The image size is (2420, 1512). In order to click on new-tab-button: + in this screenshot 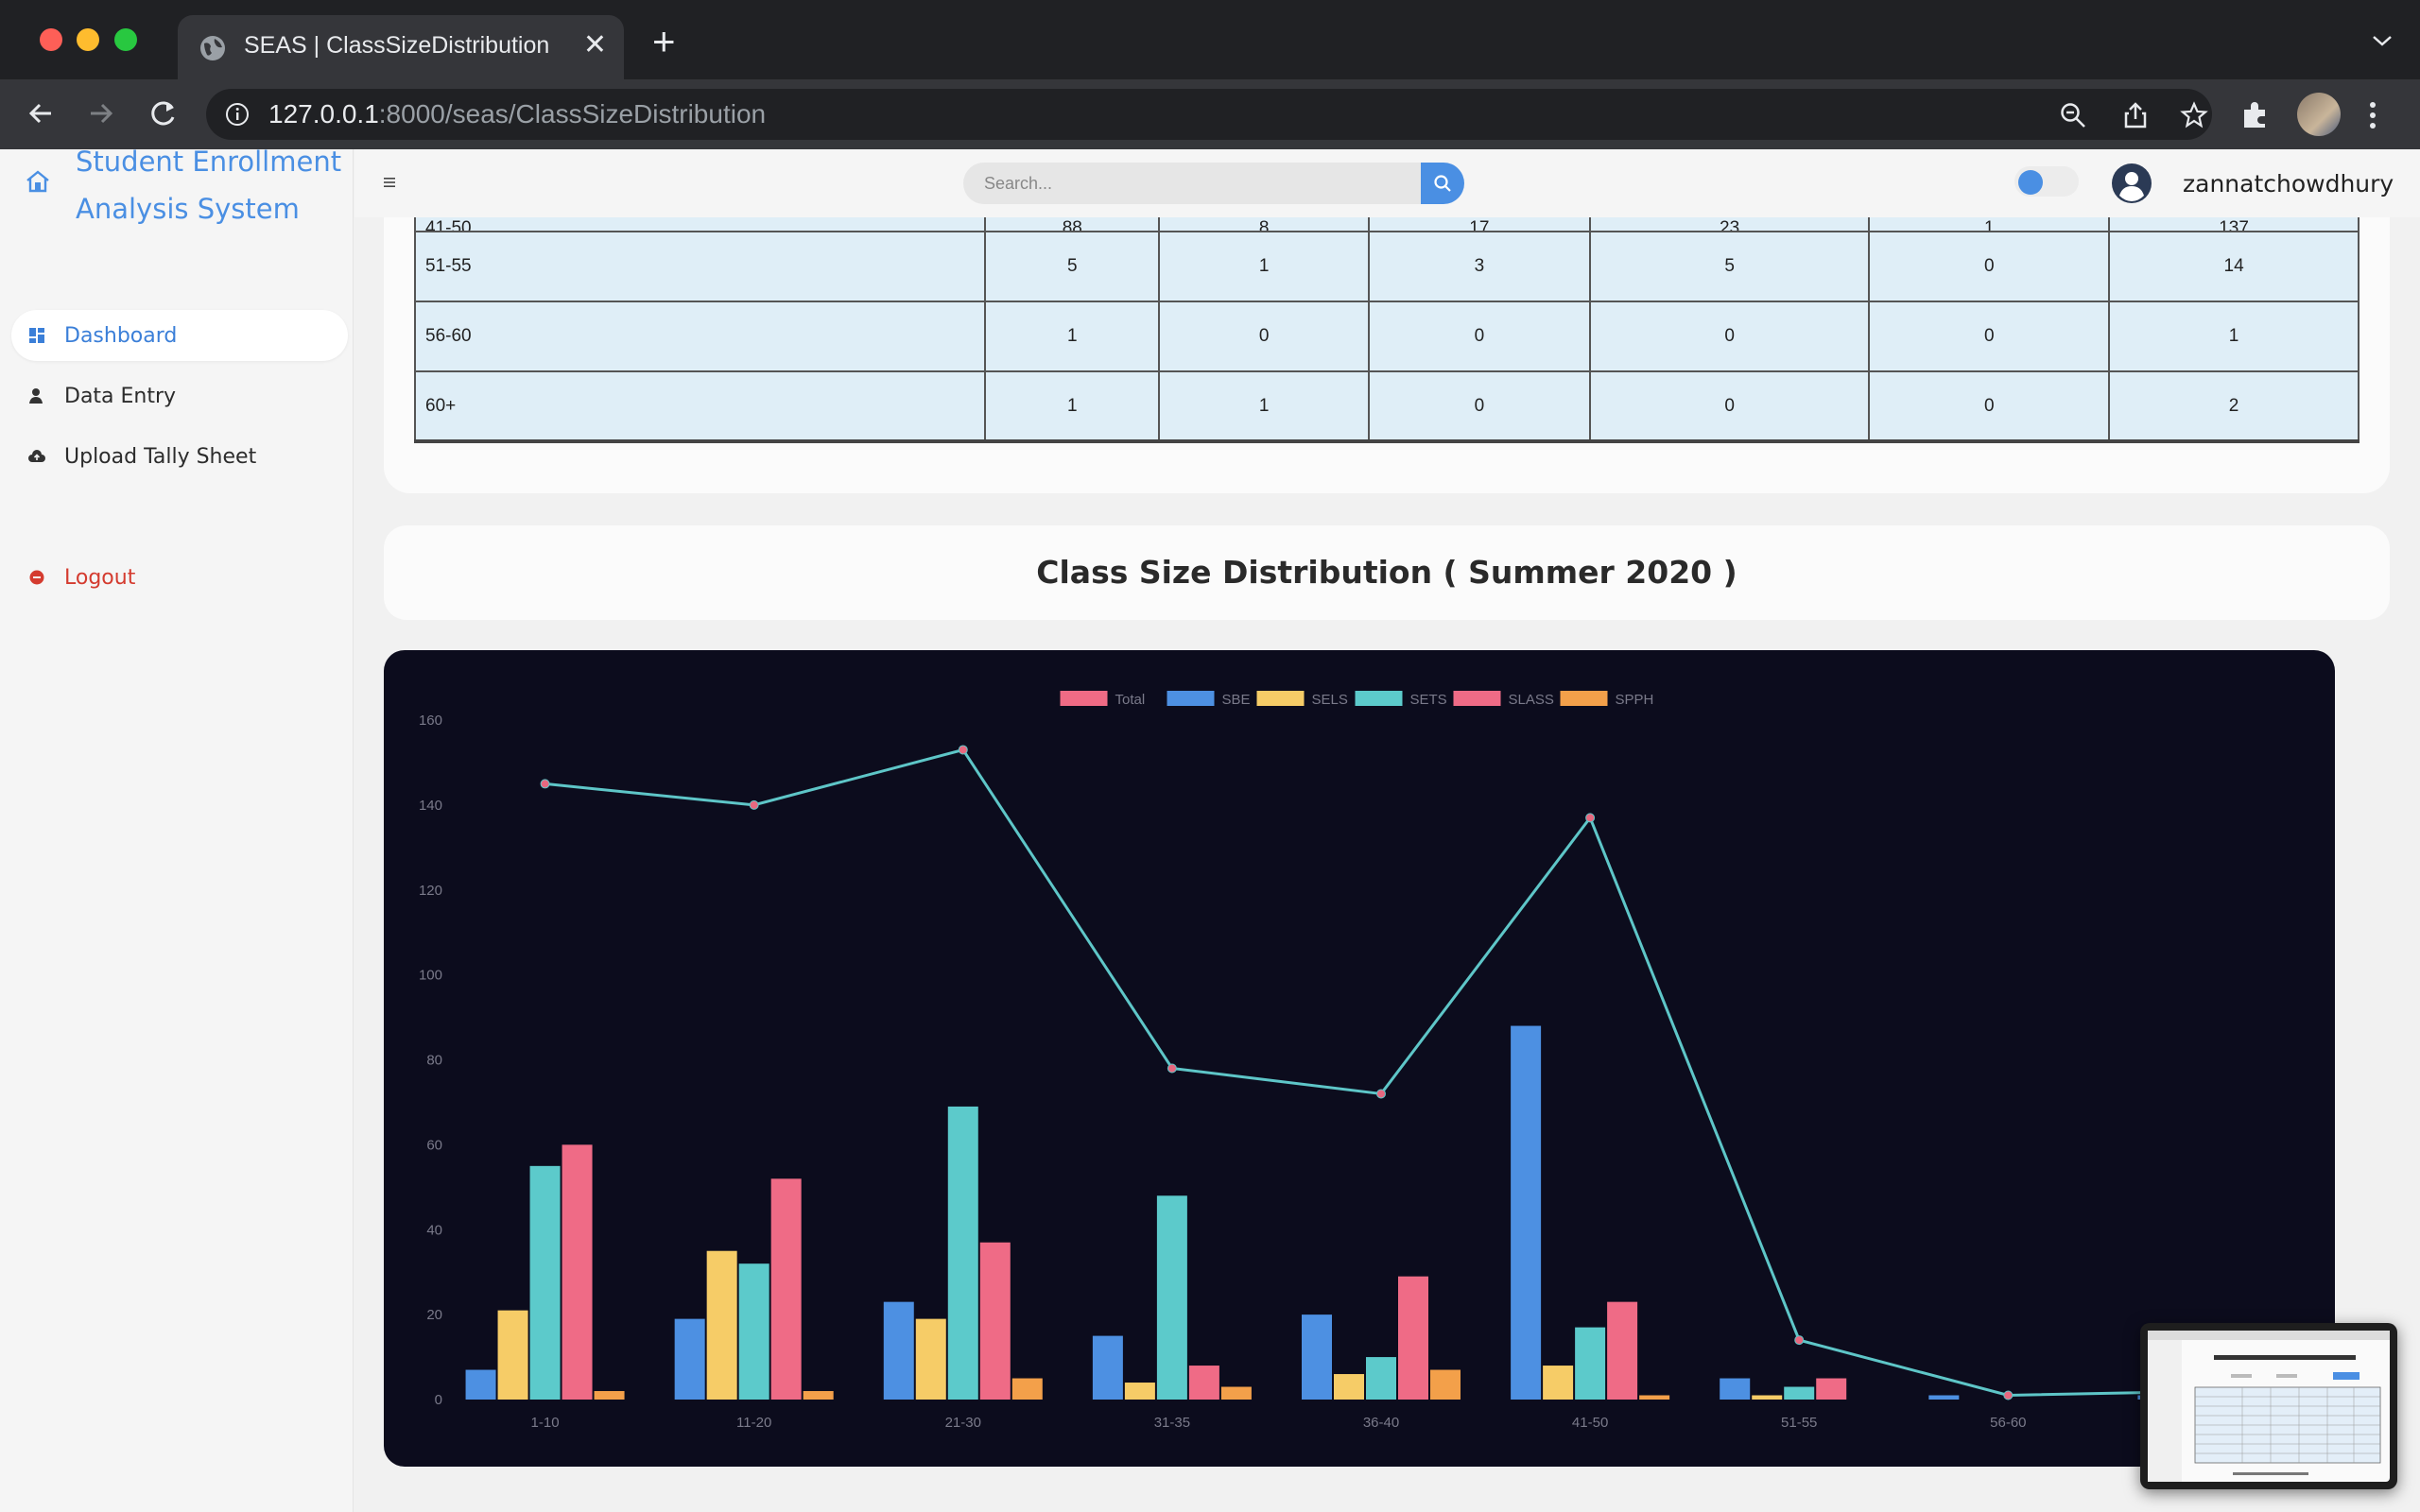, I will do `click(664, 41)`.